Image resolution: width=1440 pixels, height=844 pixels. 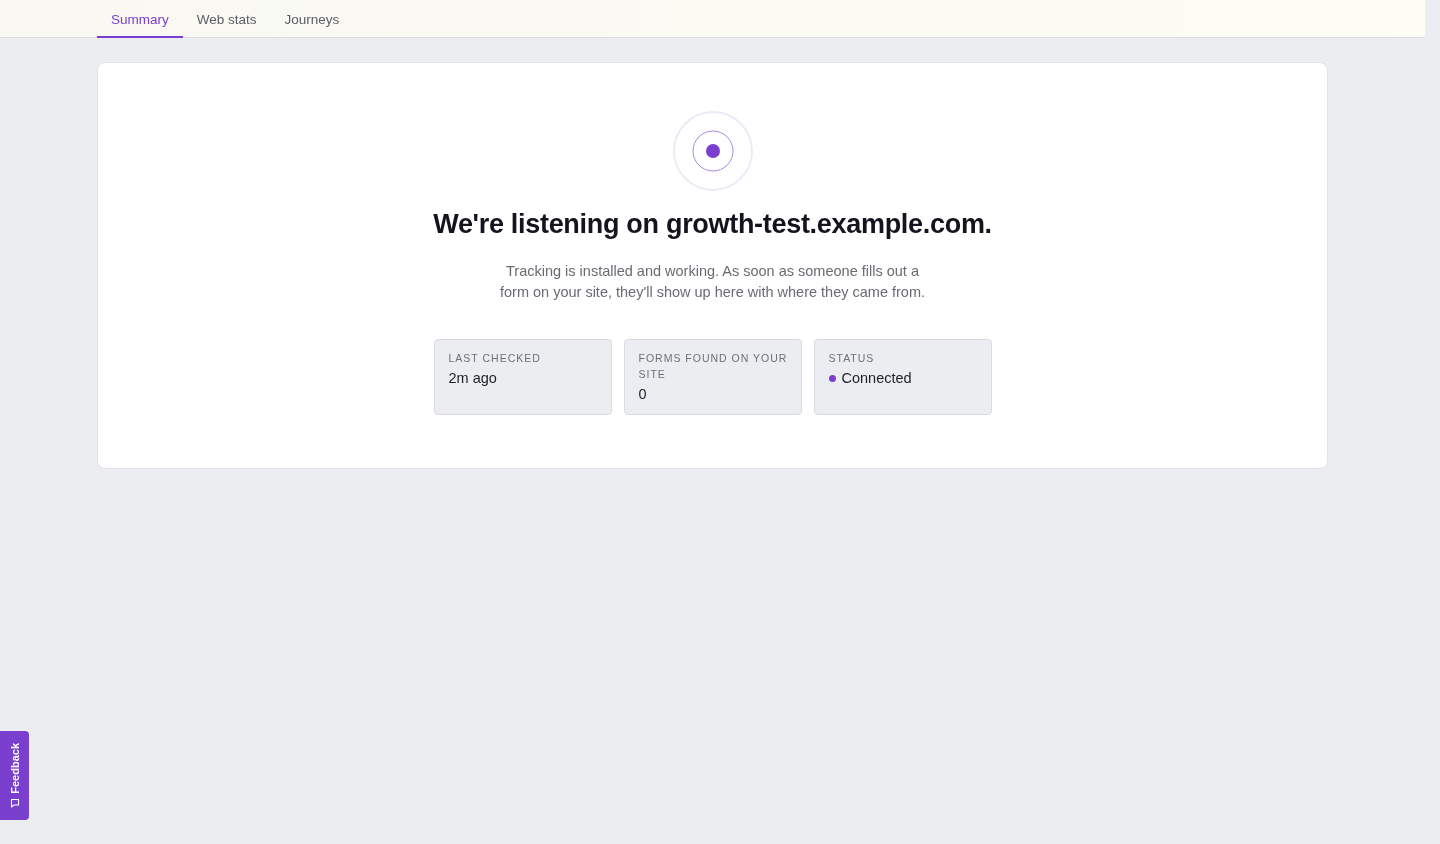 What do you see at coordinates (14, 775) in the screenshot?
I see `feedback-button: Feedback` at bounding box center [14, 775].